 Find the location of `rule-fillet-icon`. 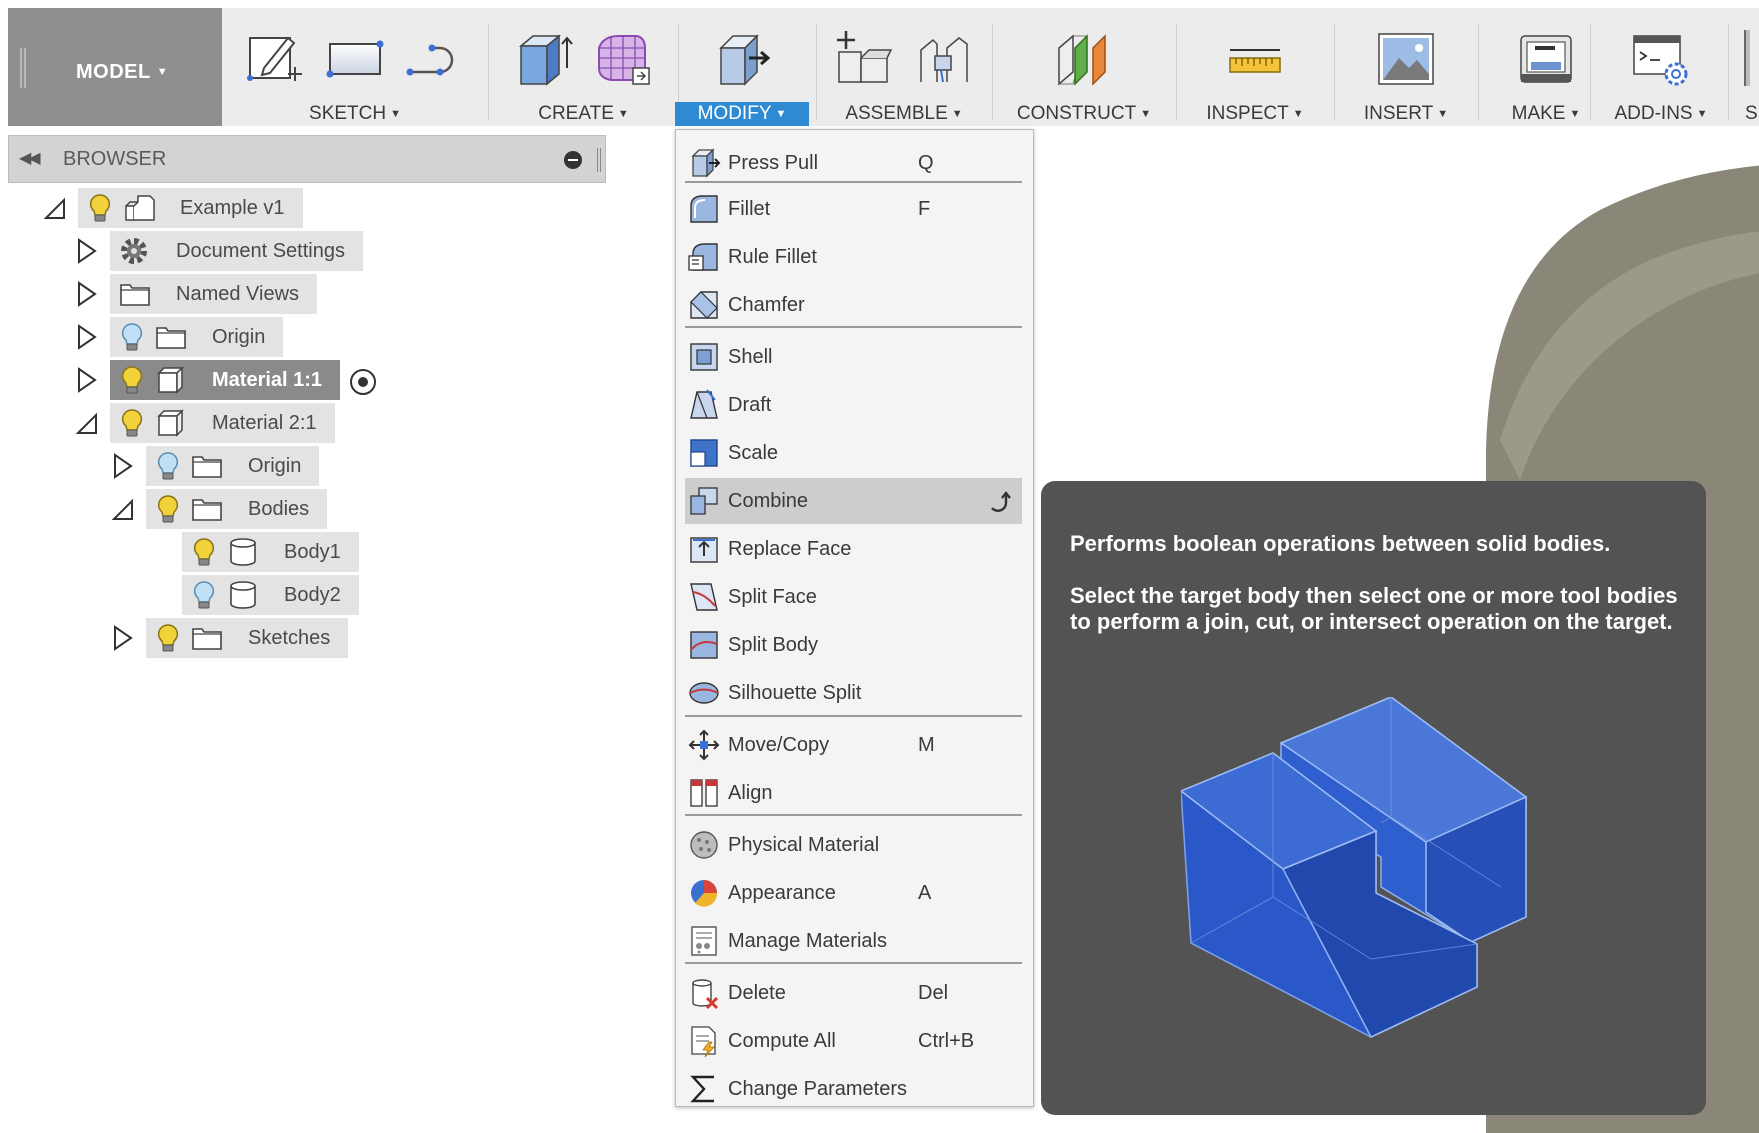

rule-fillet-icon is located at coordinates (704, 257).